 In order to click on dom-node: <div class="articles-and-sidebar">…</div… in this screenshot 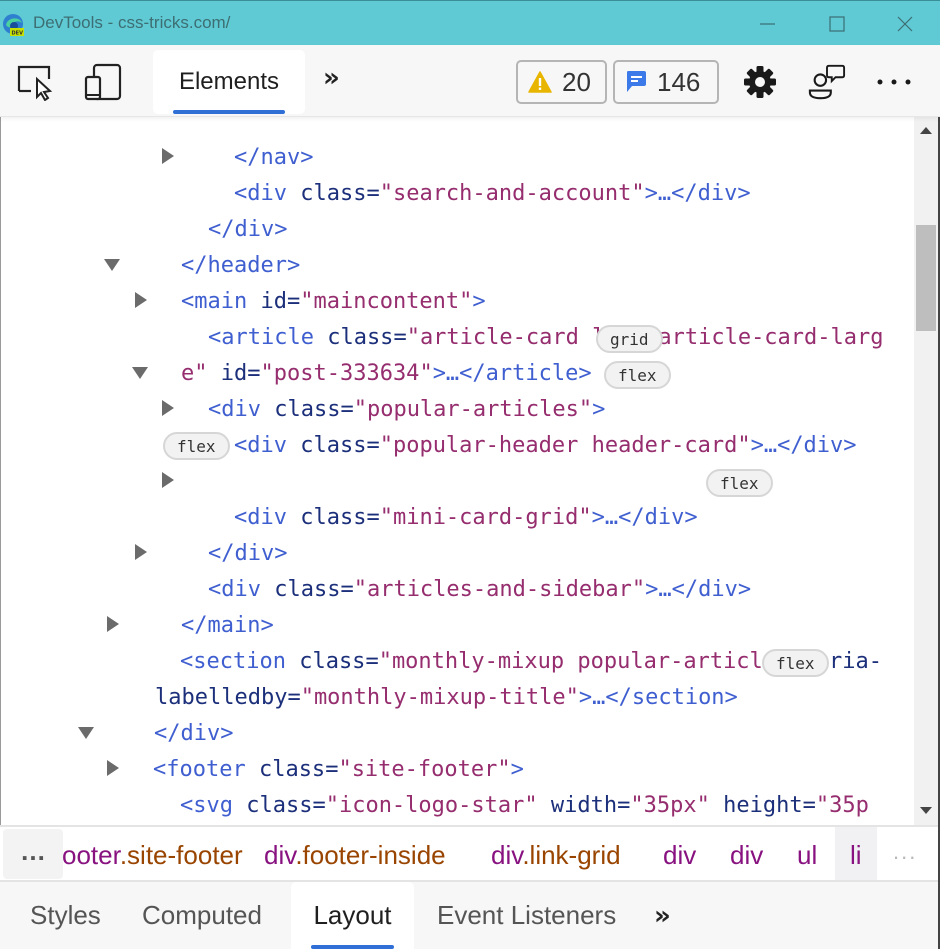, I will do `click(453, 569)`.